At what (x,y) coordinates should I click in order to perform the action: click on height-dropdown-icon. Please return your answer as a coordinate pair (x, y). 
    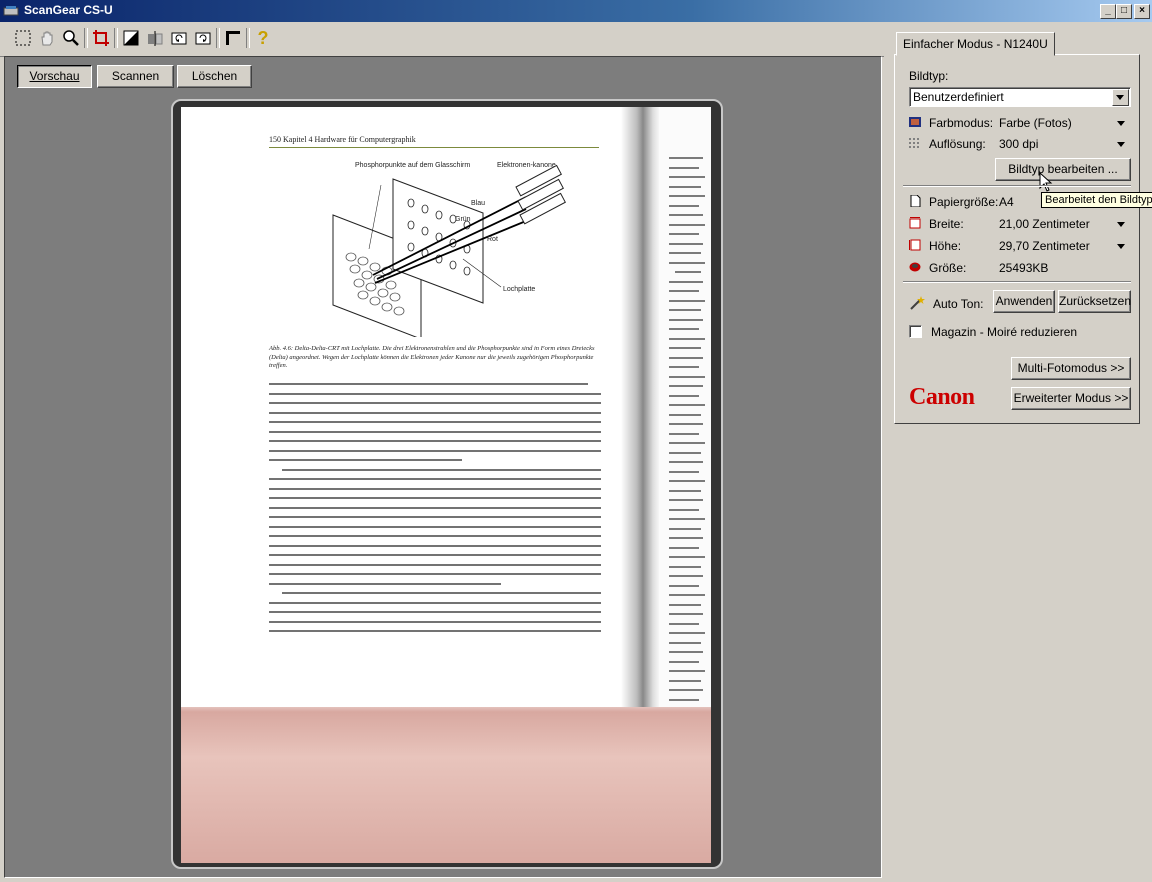
    Looking at the image, I should click on (1121, 246).